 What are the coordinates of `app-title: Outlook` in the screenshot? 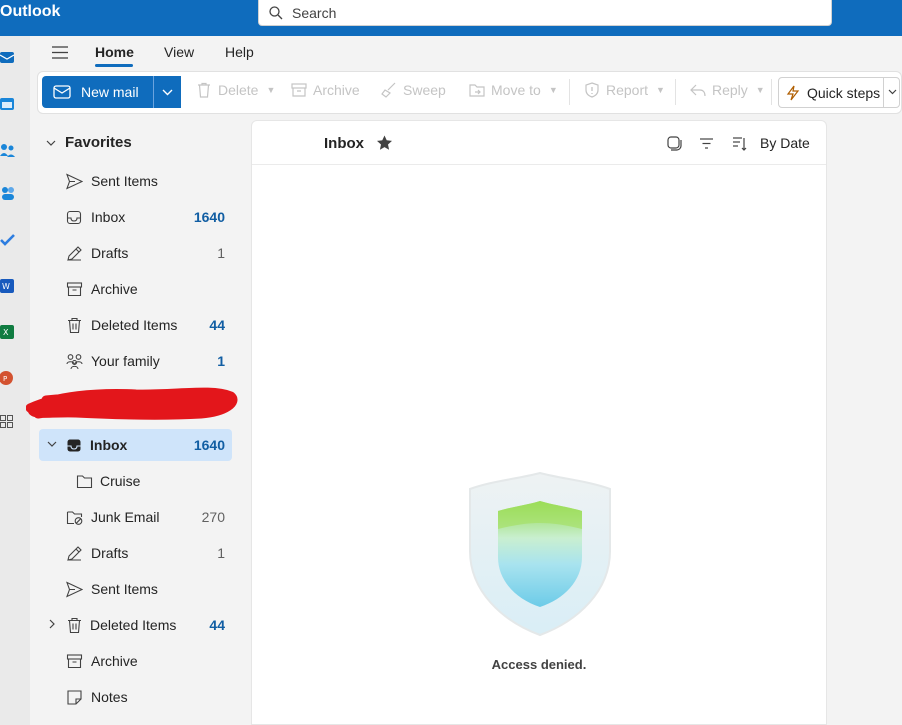 It's located at (30, 12).